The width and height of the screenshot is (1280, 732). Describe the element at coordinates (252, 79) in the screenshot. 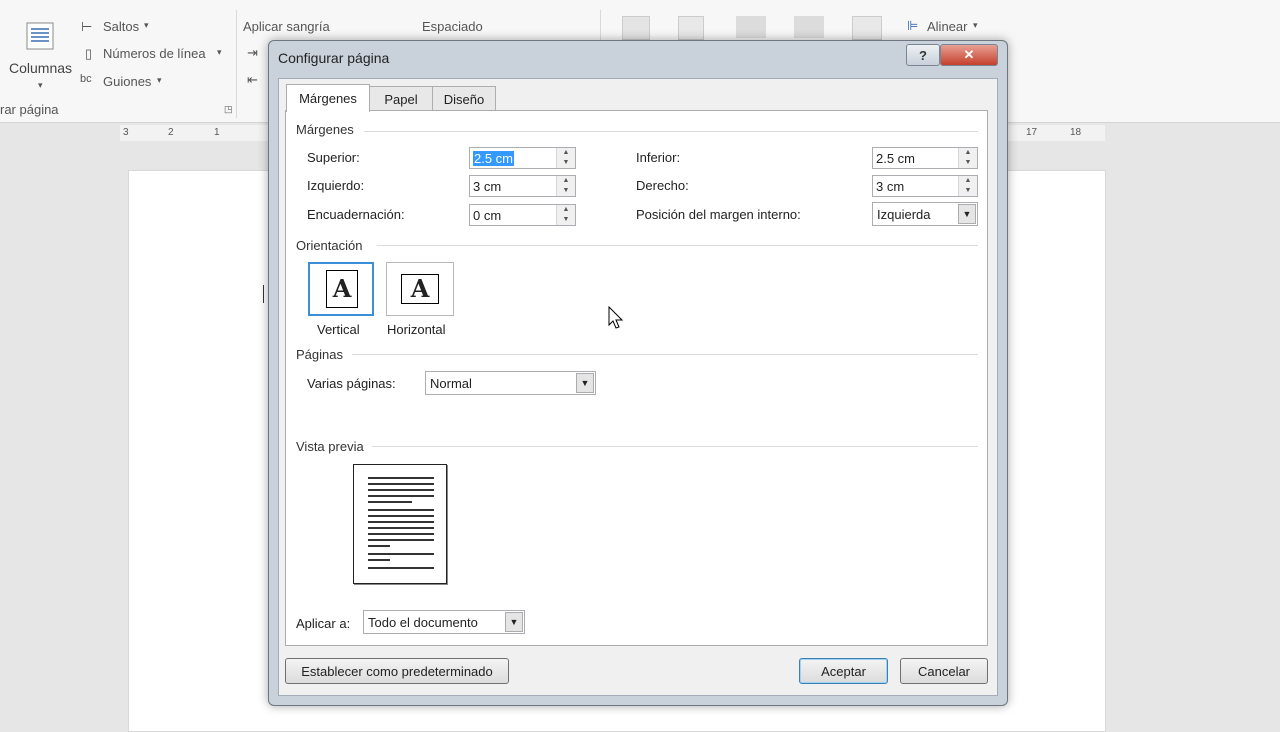

I see `indent-right-icon: ⇤` at that location.